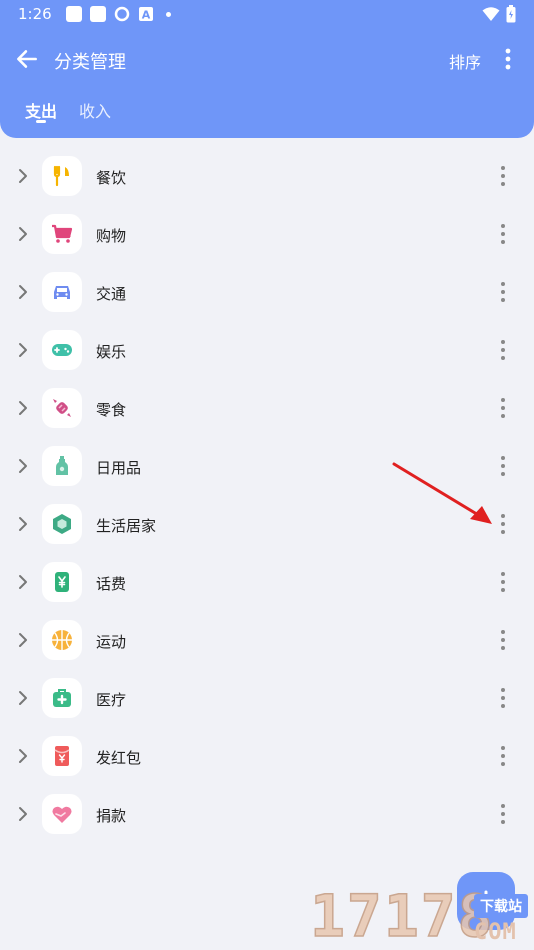 This screenshot has height=950, width=534. I want to click on annotation-arrow-icon, so click(442, 493).